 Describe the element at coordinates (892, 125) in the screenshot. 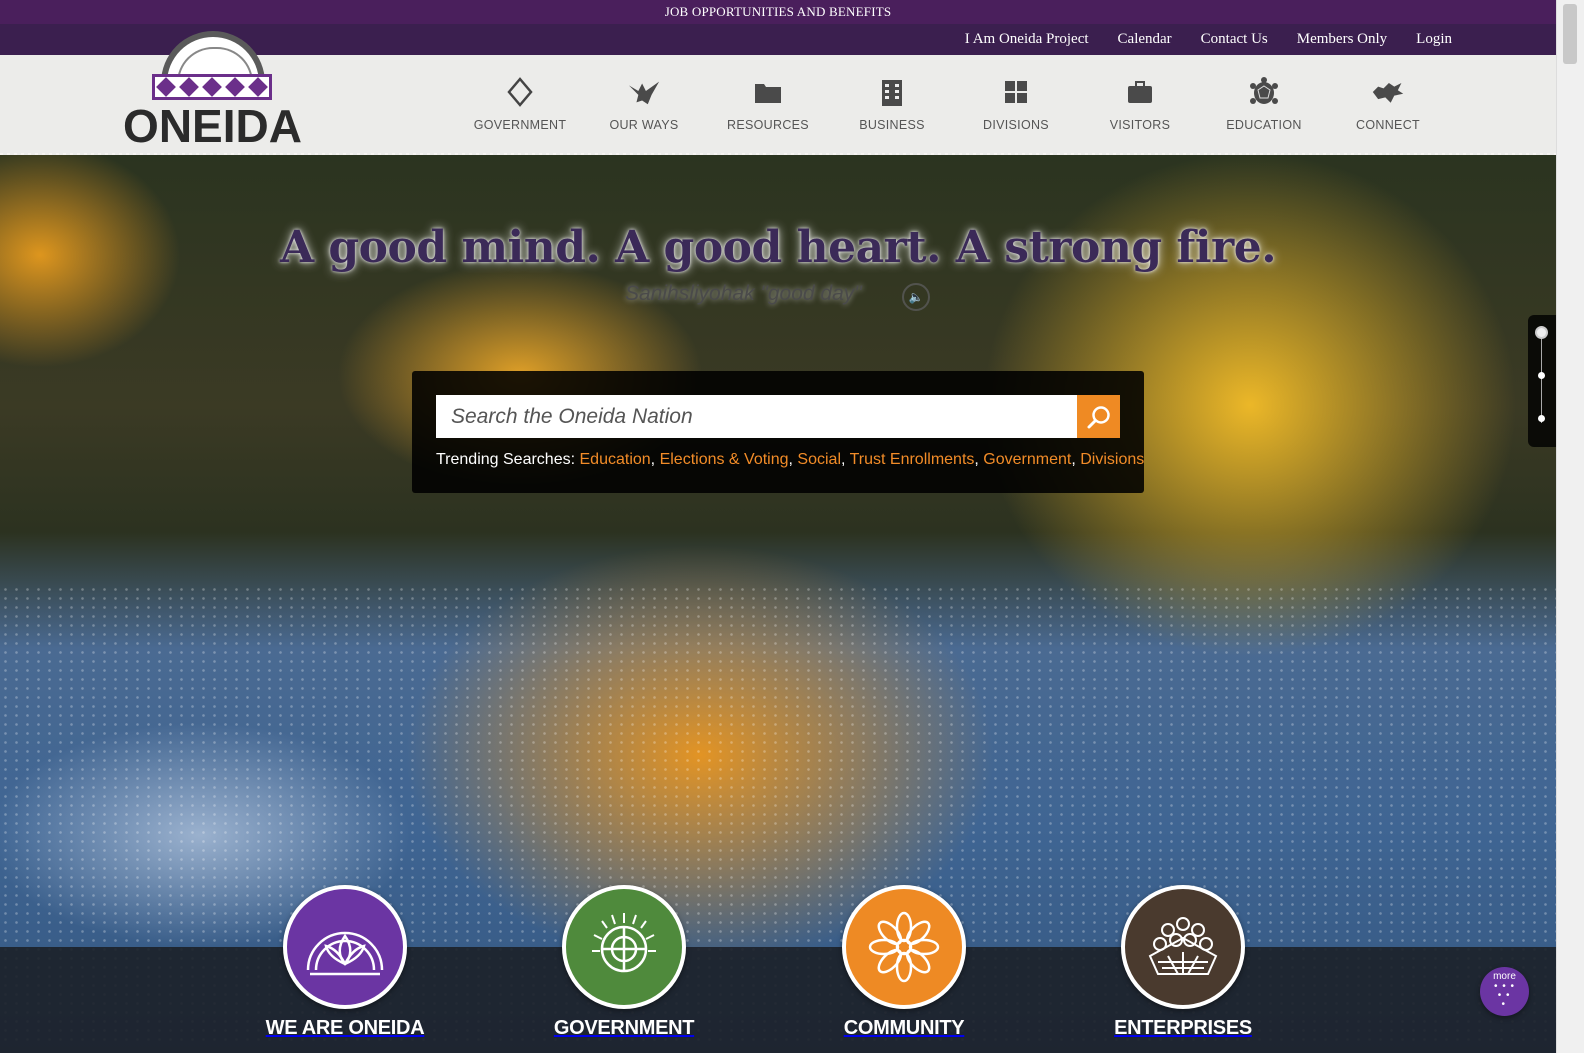

I see `nav-label: BUSINESS` at that location.